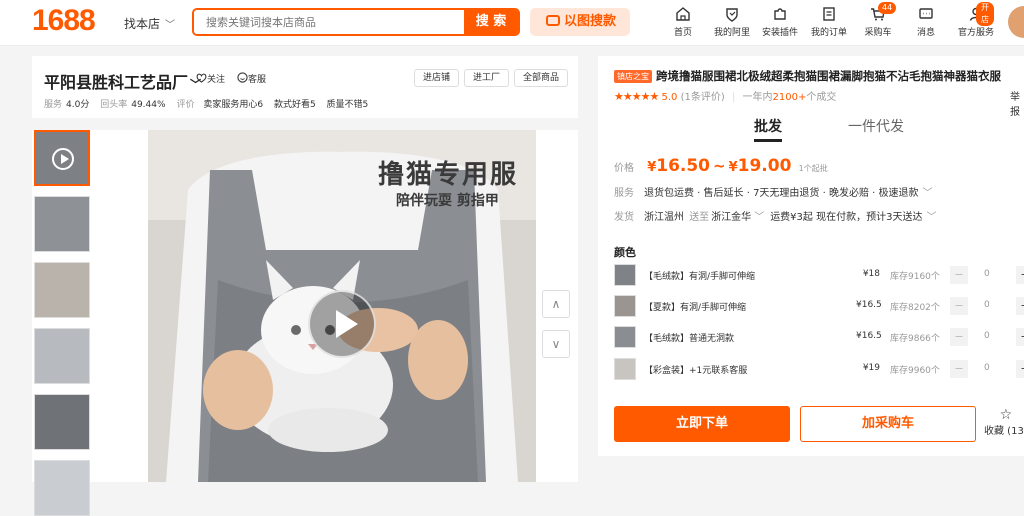 The image size is (1024, 516). What do you see at coordinates (768, 129) in the screenshot?
I see `tab-wholesale: 批发` at bounding box center [768, 129].